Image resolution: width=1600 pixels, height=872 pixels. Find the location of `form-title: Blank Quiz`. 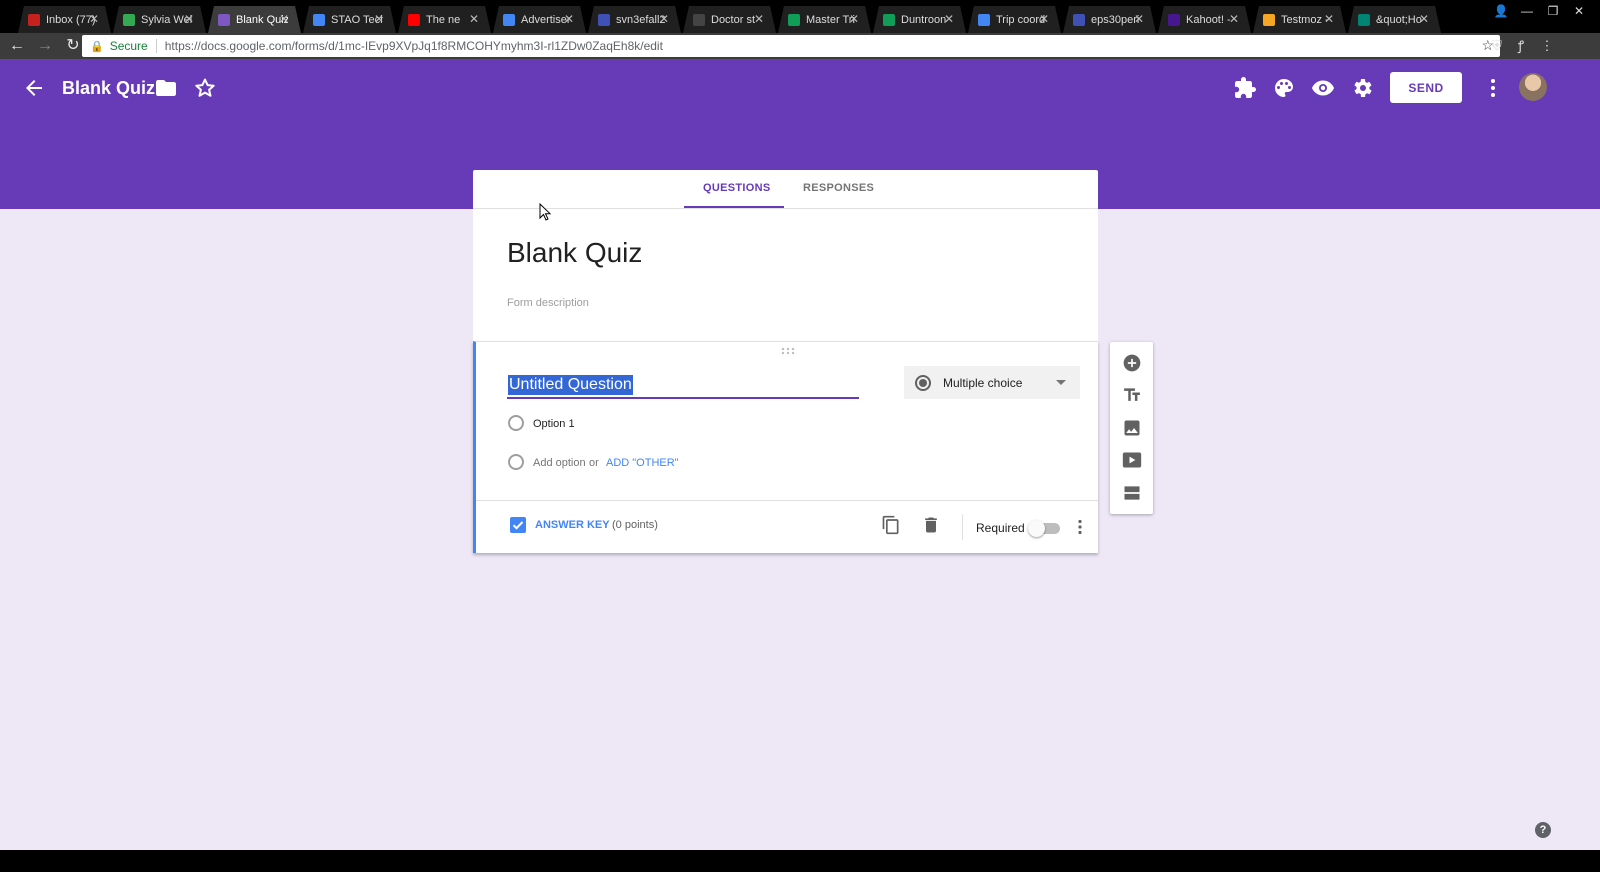

form-title: Blank Quiz is located at coordinates (574, 253).